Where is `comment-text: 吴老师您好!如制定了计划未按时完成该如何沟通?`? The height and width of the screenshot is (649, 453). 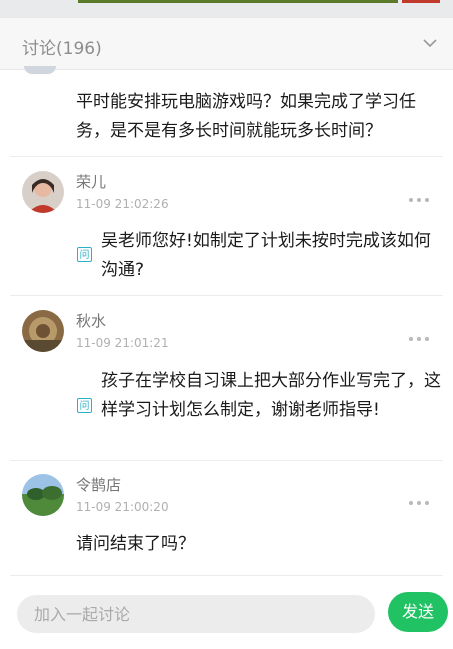 comment-text: 吴老师您好!如制定了计划未按时完成该如何沟通? is located at coordinates (266, 255).